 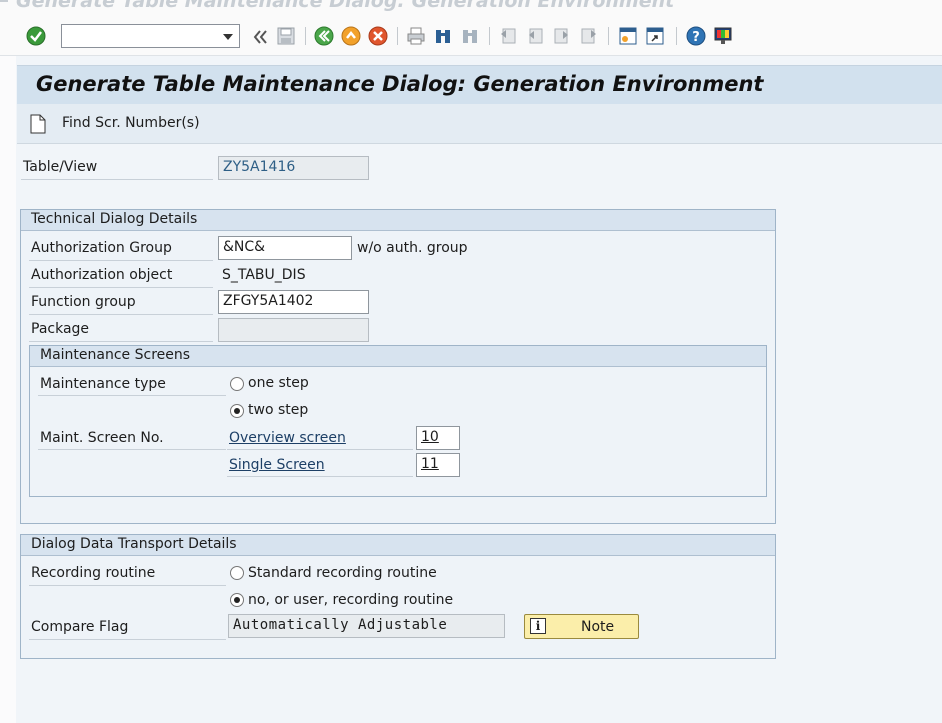 What do you see at coordinates (38, 124) in the screenshot?
I see `document-icon` at bounding box center [38, 124].